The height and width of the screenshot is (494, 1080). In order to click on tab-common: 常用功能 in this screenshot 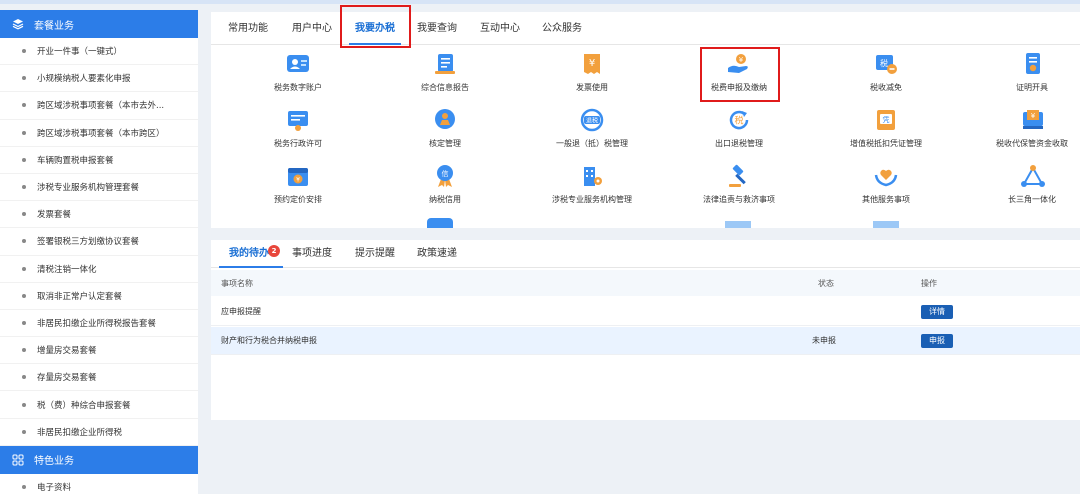, I will do `click(248, 28)`.